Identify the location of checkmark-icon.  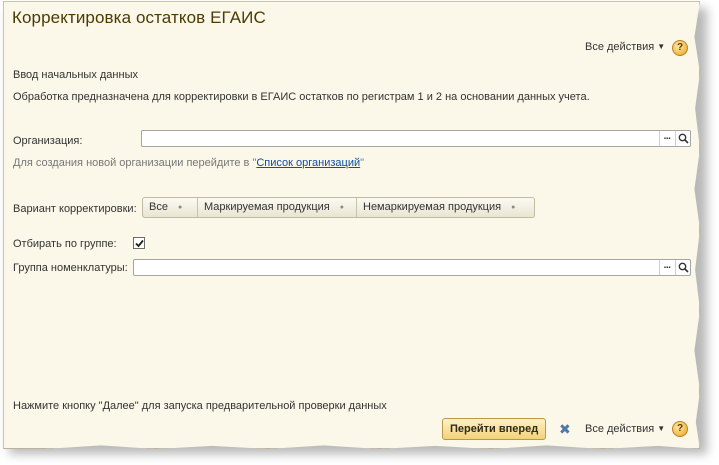
(139, 243).